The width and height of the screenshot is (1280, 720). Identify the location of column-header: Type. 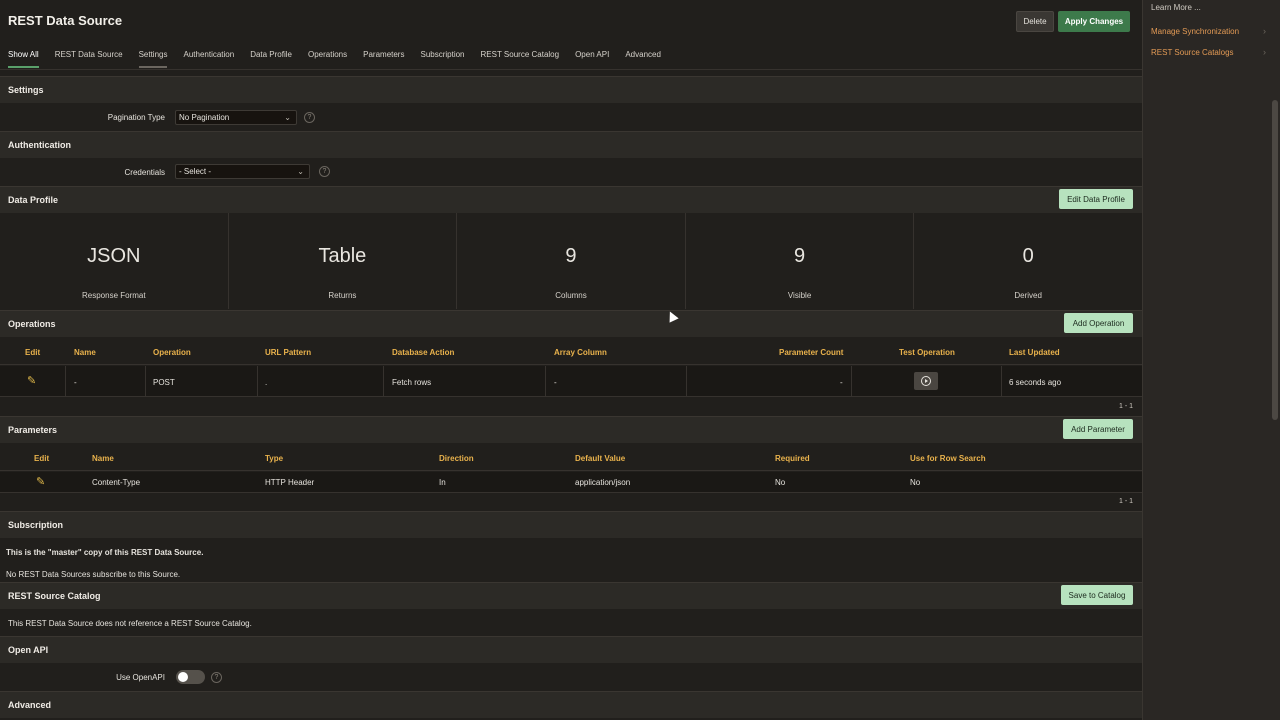
(274, 458).